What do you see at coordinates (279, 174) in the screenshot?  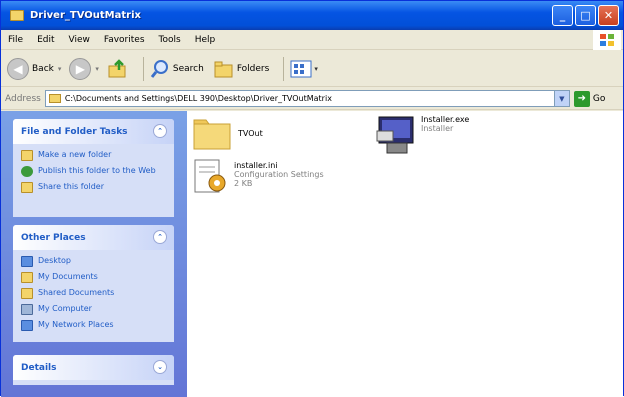 I see `file-type: Configuration Settings` at bounding box center [279, 174].